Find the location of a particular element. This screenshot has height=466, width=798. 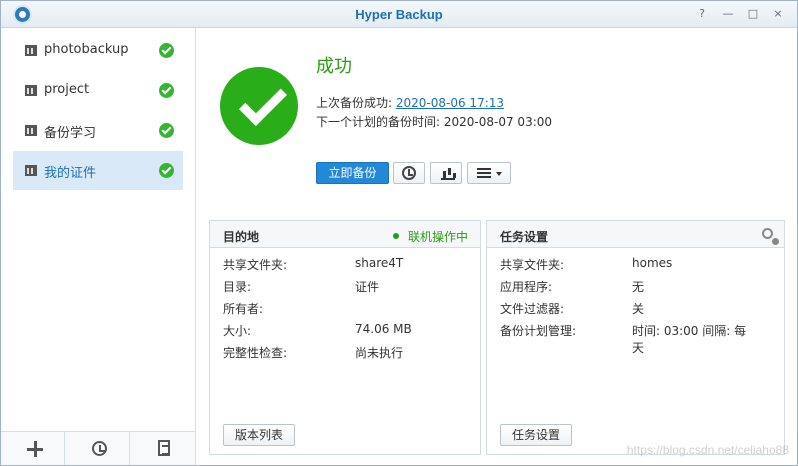

row-value: 证件 is located at coordinates (367, 287).